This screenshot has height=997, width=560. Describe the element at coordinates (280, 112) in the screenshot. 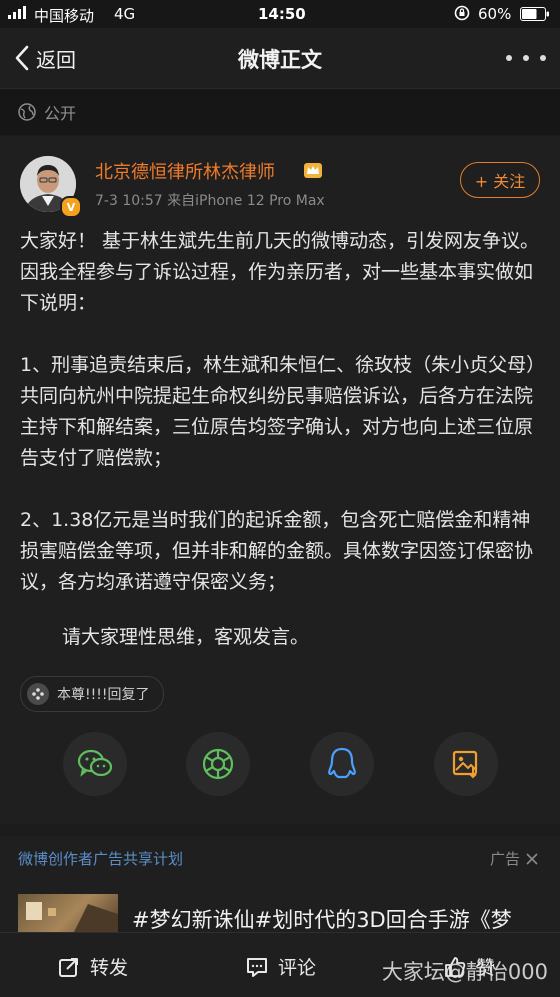

I see `visibility-row: 公开` at that location.